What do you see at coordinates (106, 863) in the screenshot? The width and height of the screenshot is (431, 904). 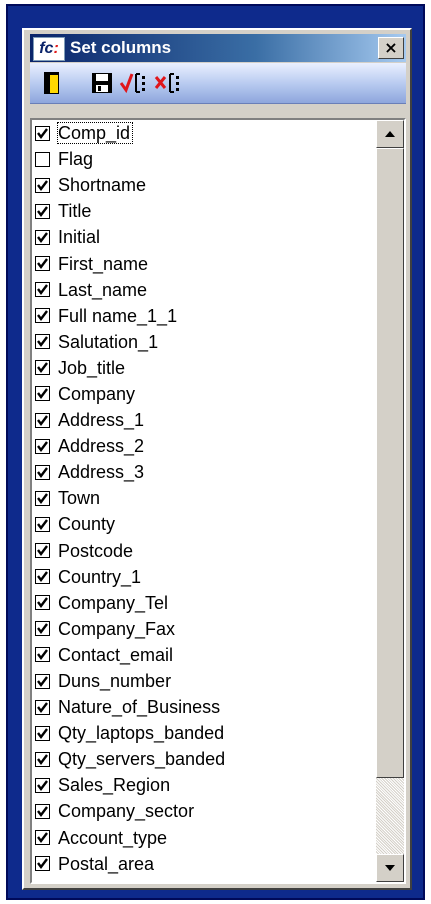 I see `column-label: Postal_area` at bounding box center [106, 863].